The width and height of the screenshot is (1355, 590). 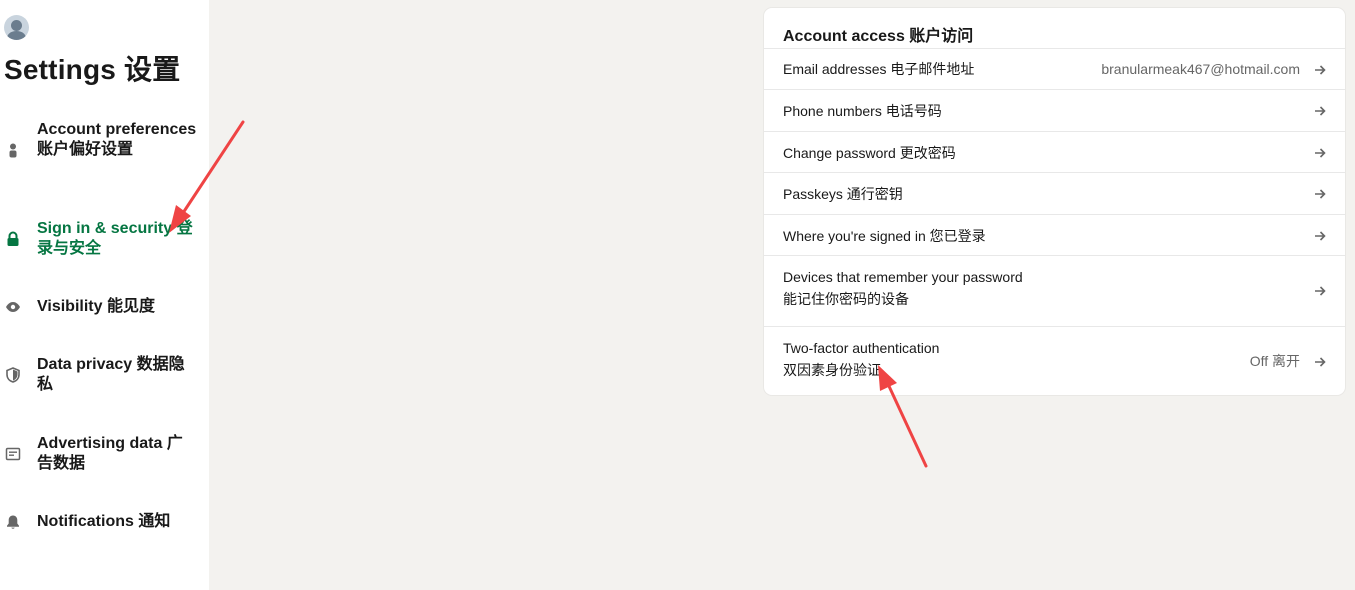 What do you see at coordinates (117, 139) in the screenshot?
I see `sidebar-item-label: Account preferences 账户偏好设置` at bounding box center [117, 139].